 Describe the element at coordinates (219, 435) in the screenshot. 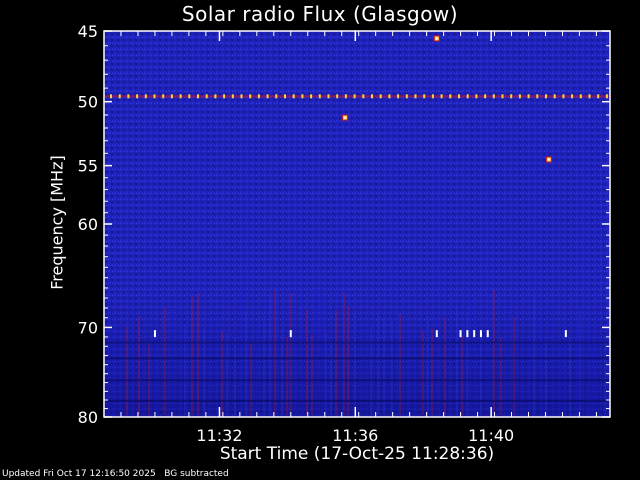

I see `x-tick-label: 11:32` at that location.